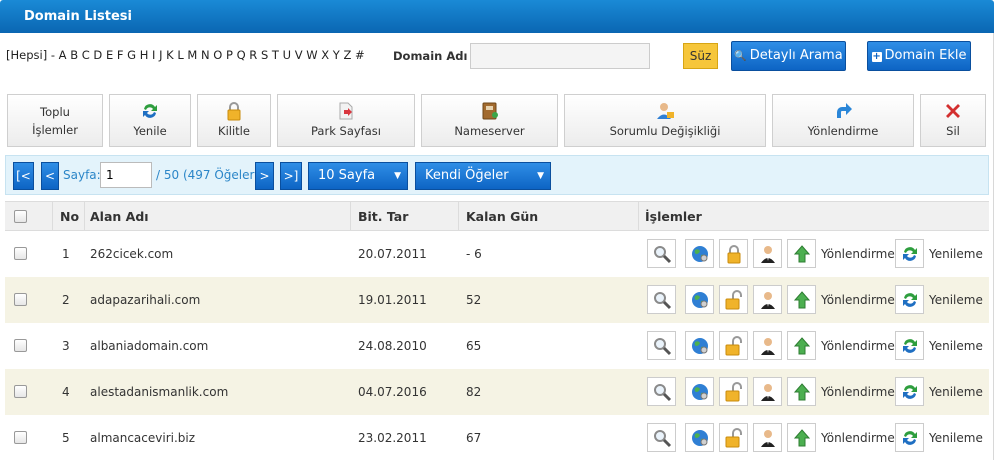 The image size is (996, 460). I want to click on alphabet-letter-link: P, so click(231, 55).